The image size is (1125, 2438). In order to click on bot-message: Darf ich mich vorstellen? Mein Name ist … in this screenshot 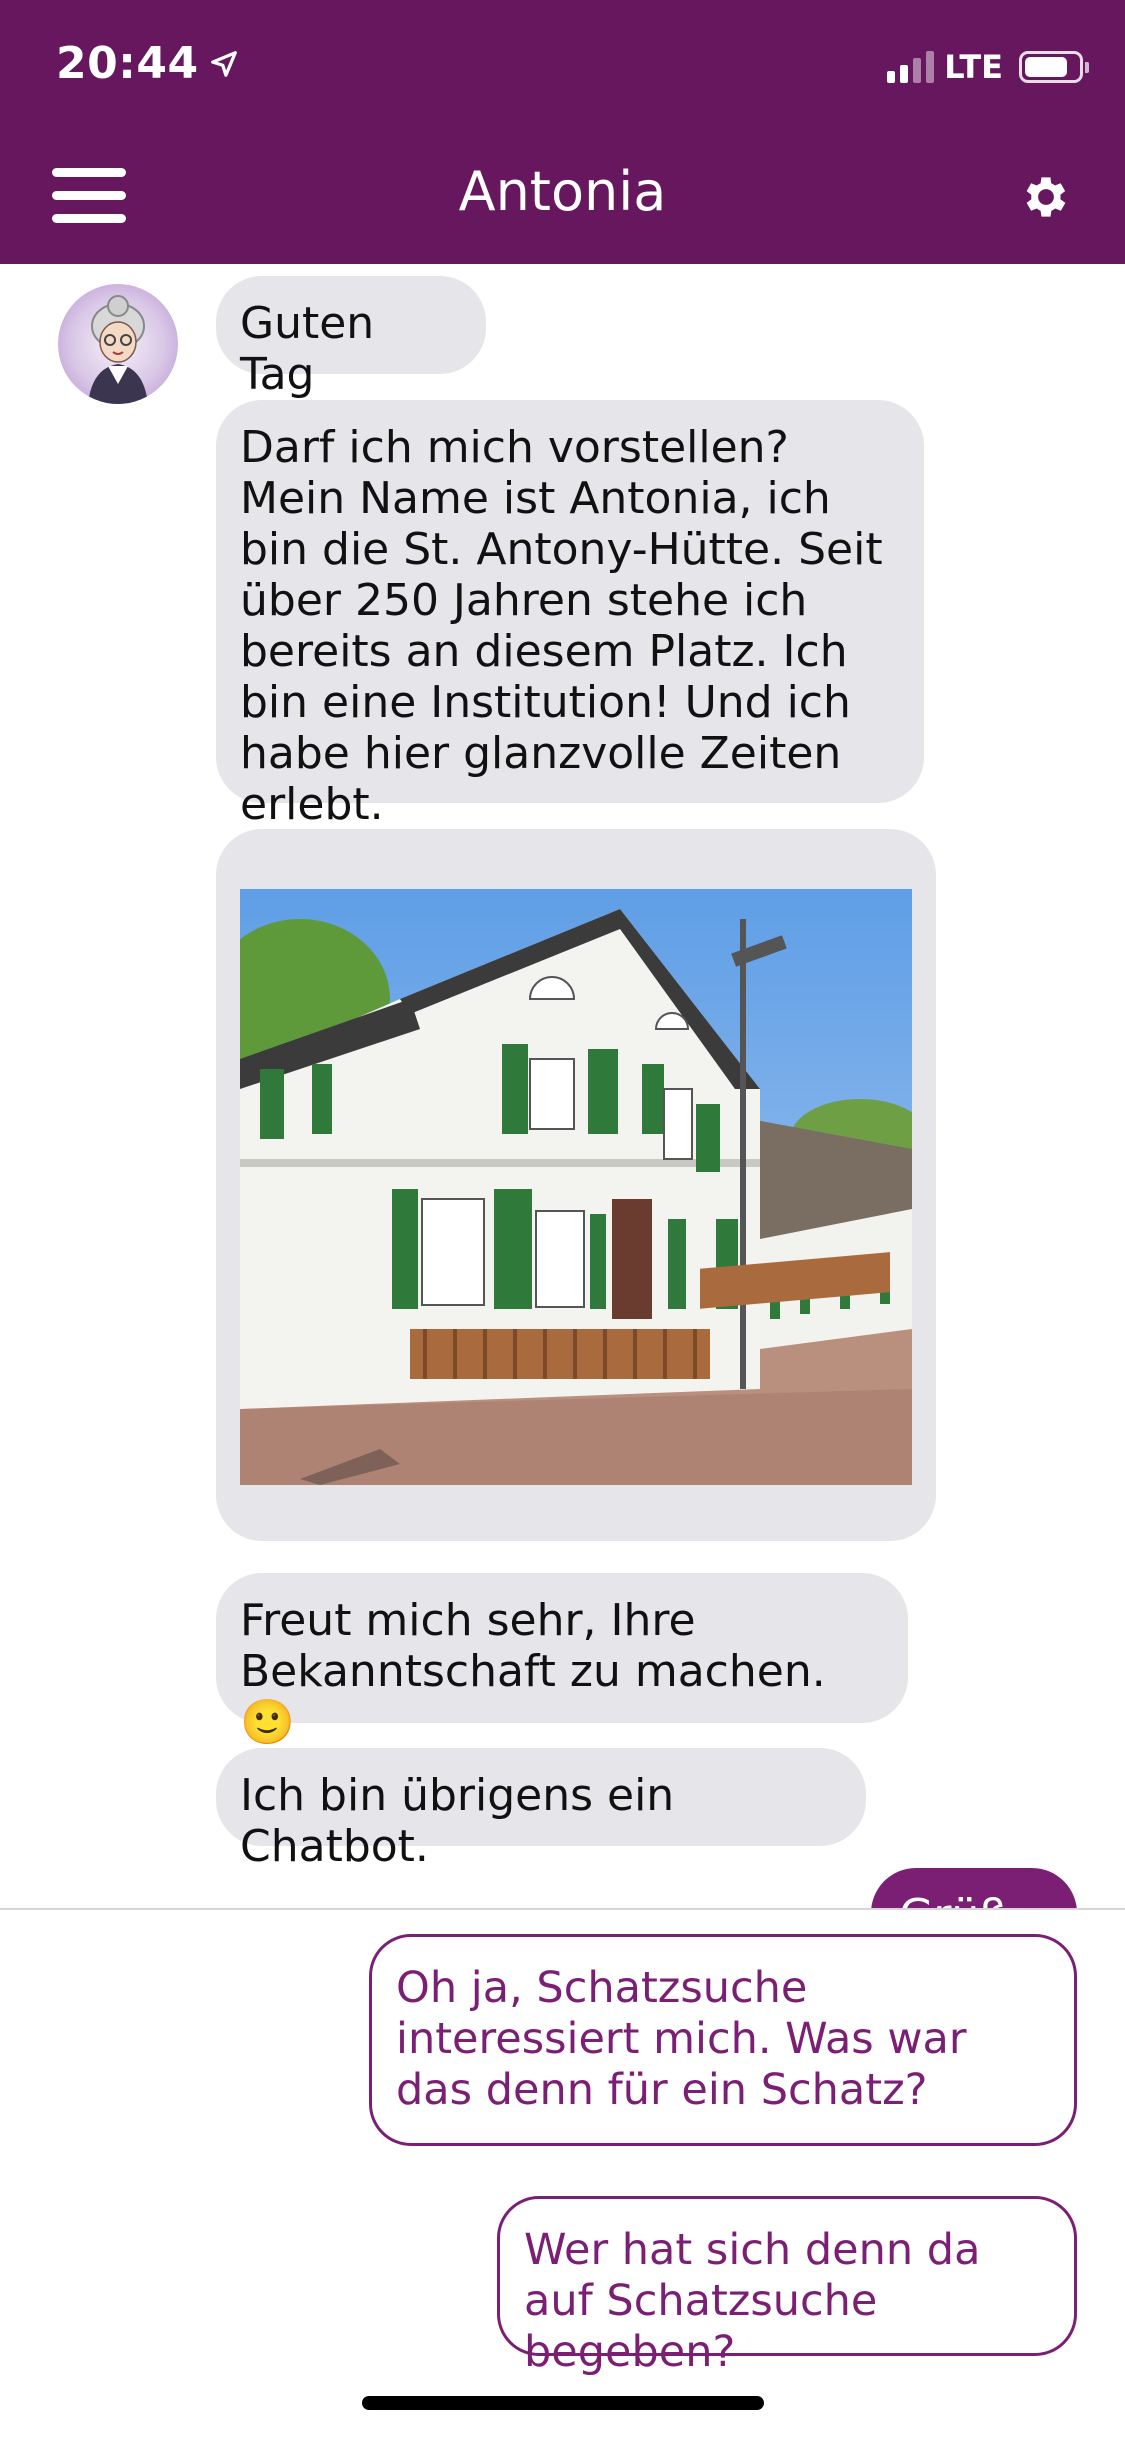, I will do `click(570, 615)`.